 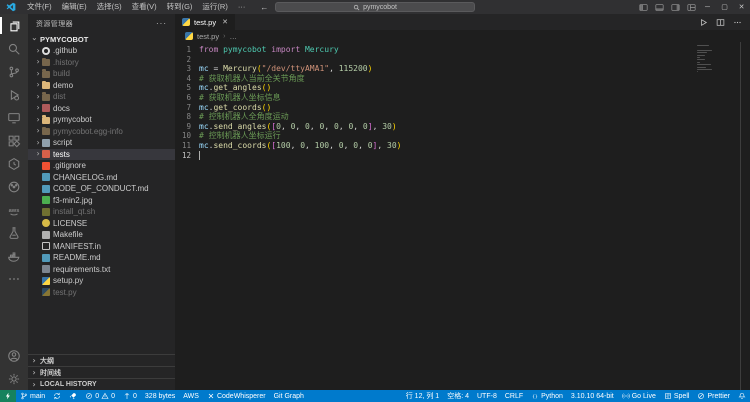 What do you see at coordinates (422, 396) in the screenshot?
I see `cursor-position: 行 12, 列 1` at bounding box center [422, 396].